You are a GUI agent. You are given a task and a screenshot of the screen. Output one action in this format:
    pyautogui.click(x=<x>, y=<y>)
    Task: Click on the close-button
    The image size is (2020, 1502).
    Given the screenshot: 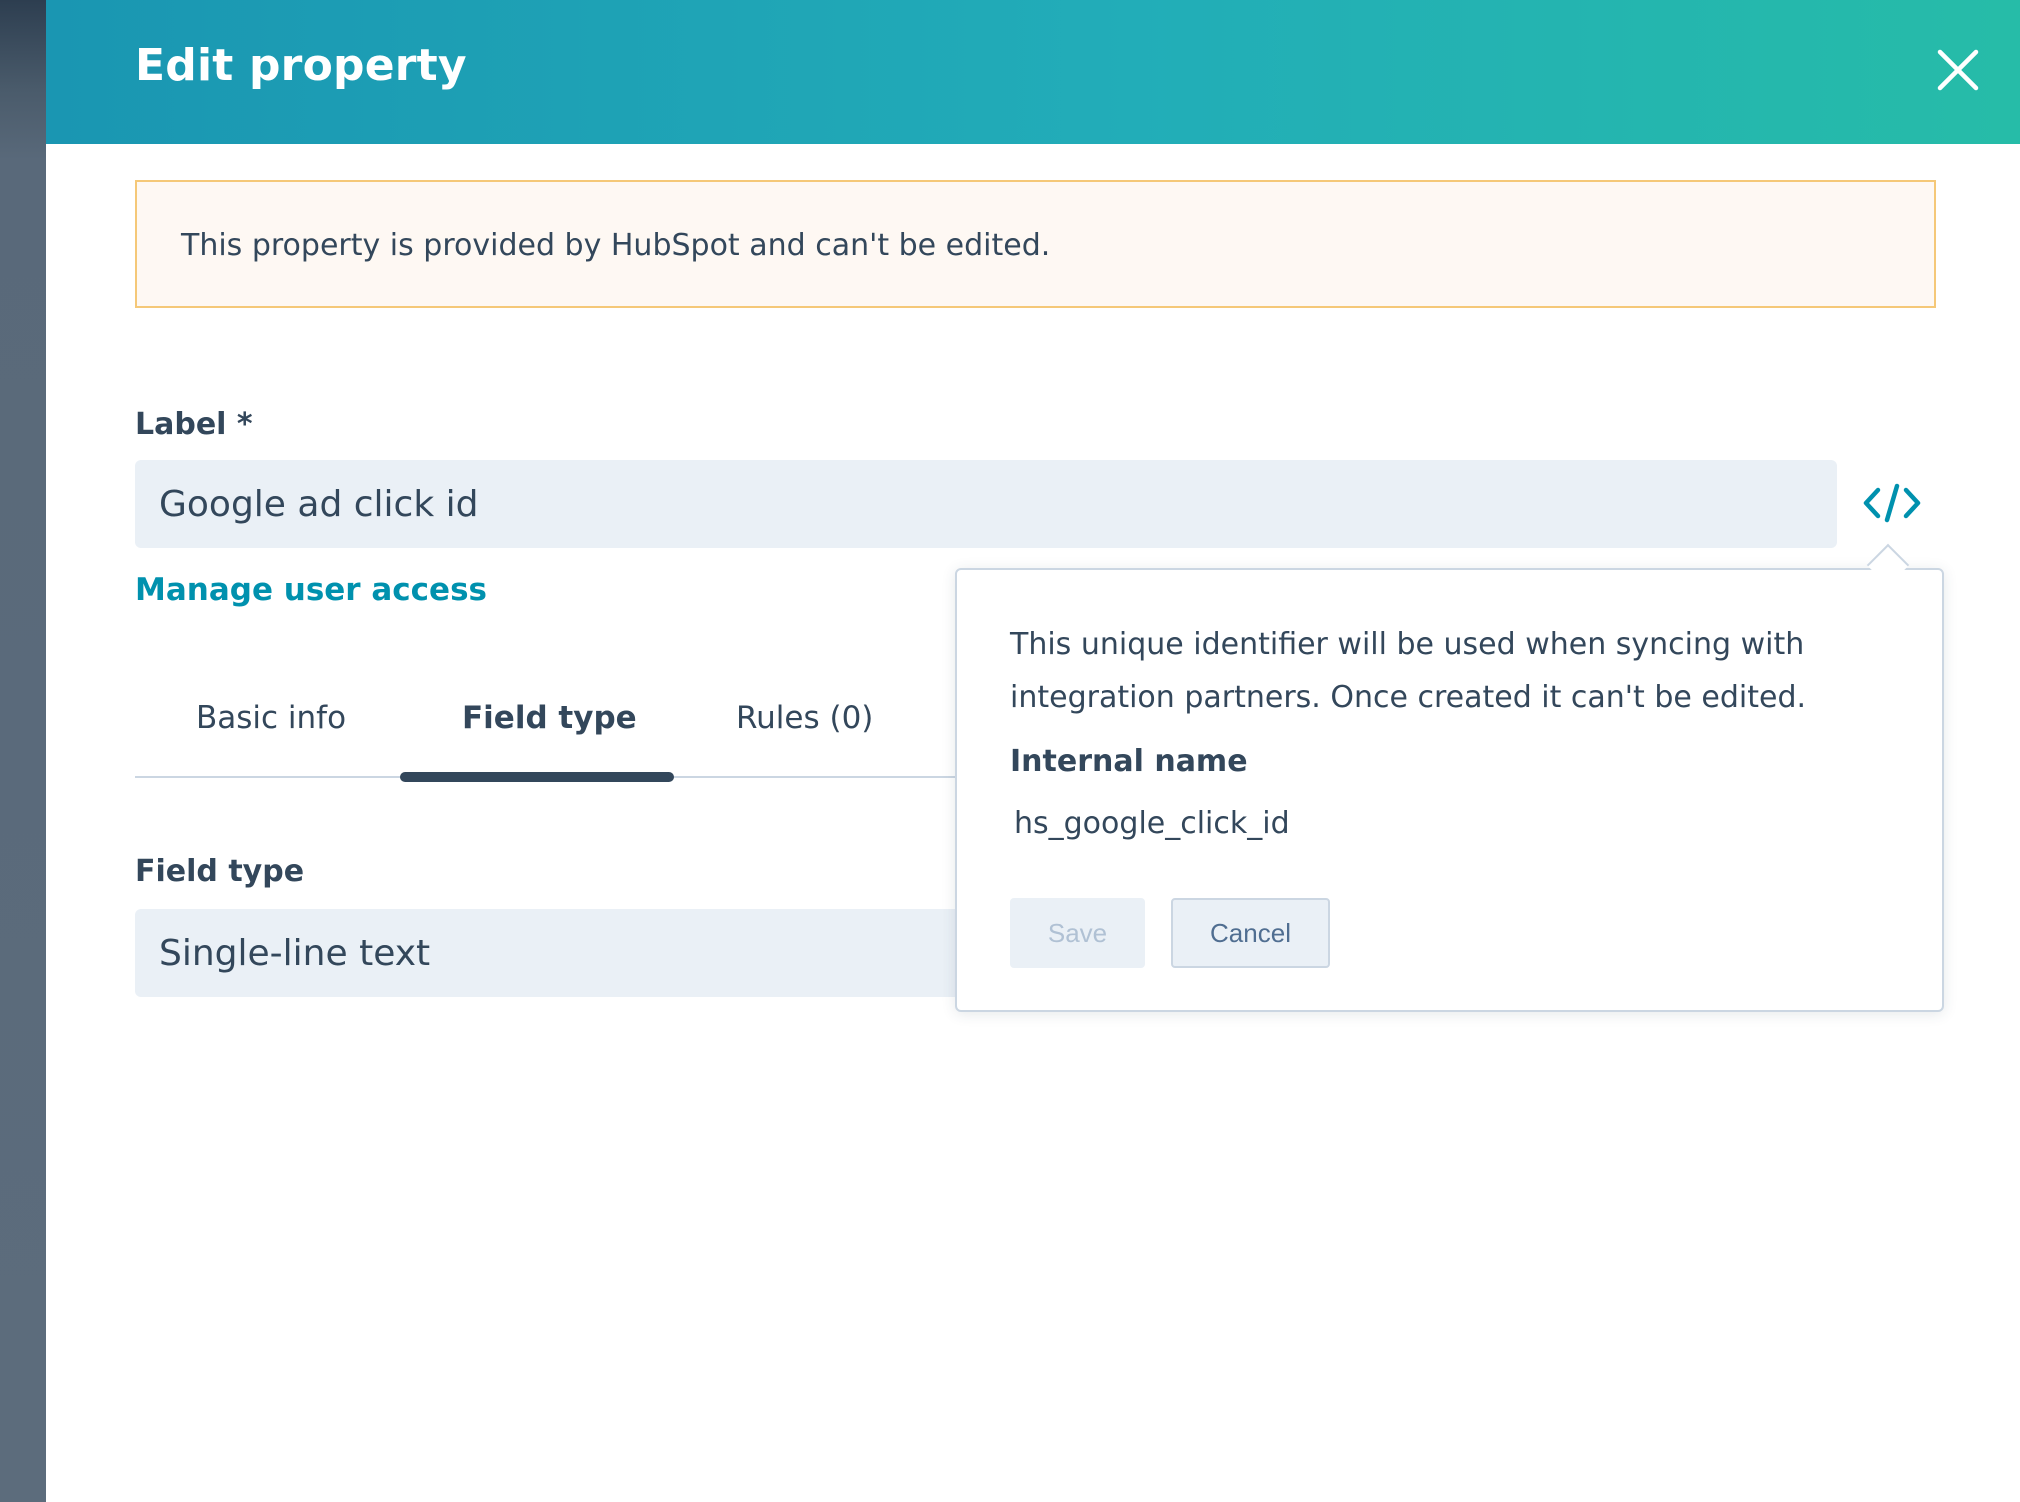 What is the action you would take?
    pyautogui.click(x=1958, y=70)
    